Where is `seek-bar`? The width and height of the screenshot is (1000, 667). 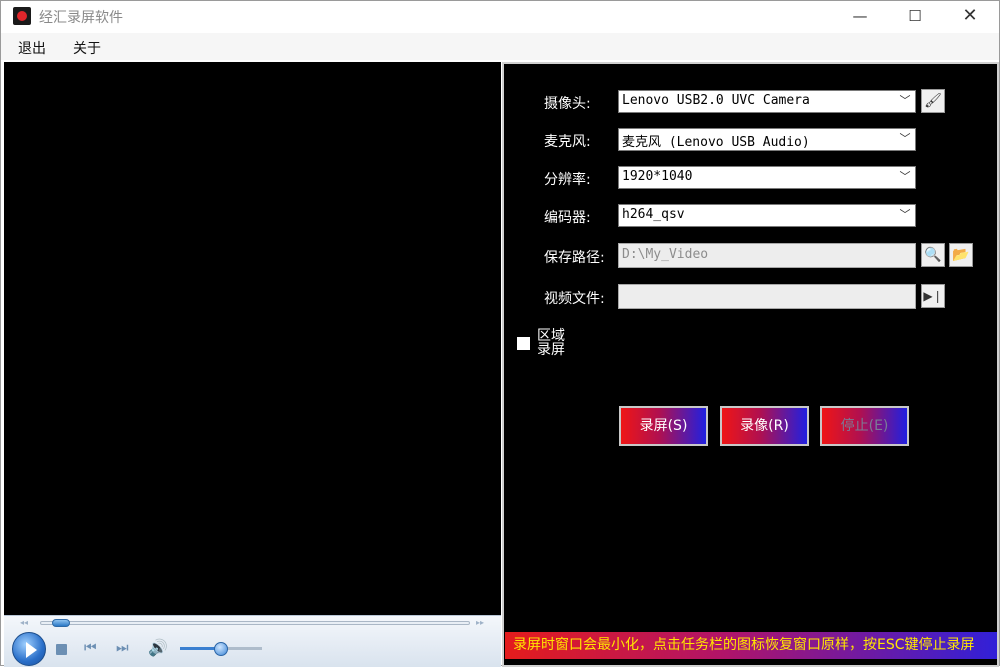
seek-bar is located at coordinates (255, 623).